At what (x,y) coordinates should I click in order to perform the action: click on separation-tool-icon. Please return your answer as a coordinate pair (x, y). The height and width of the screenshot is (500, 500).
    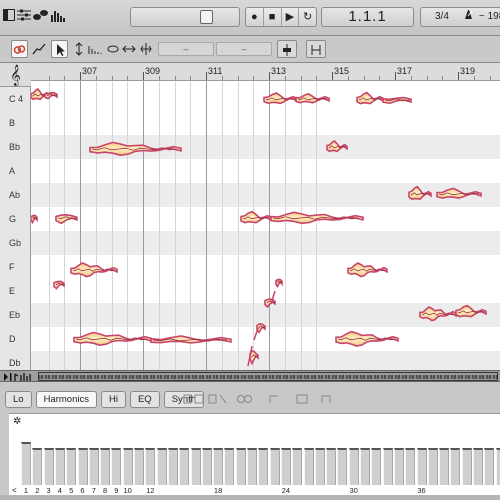
    Looking at the image, I should click on (145, 49).